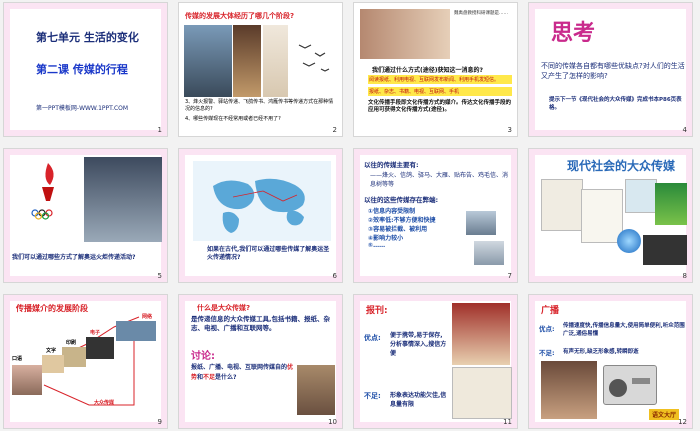 This screenshot has width=700, height=431. What do you see at coordinates (684, 130) in the screenshot?
I see `slide-number: 4` at bounding box center [684, 130].